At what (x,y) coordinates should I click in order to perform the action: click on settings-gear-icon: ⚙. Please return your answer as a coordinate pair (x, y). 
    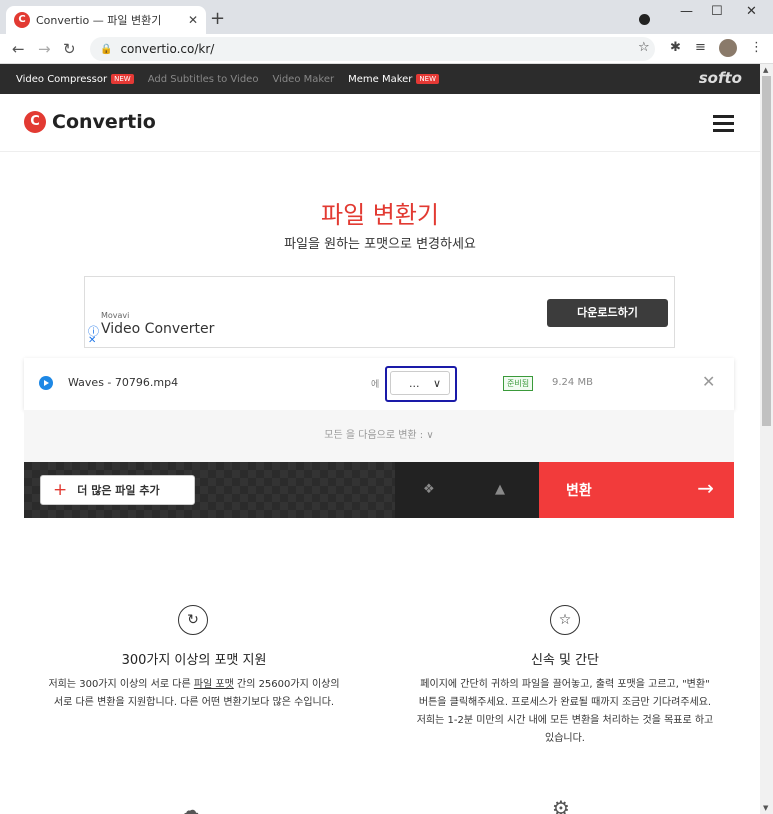
    Looking at the image, I should click on (561, 805).